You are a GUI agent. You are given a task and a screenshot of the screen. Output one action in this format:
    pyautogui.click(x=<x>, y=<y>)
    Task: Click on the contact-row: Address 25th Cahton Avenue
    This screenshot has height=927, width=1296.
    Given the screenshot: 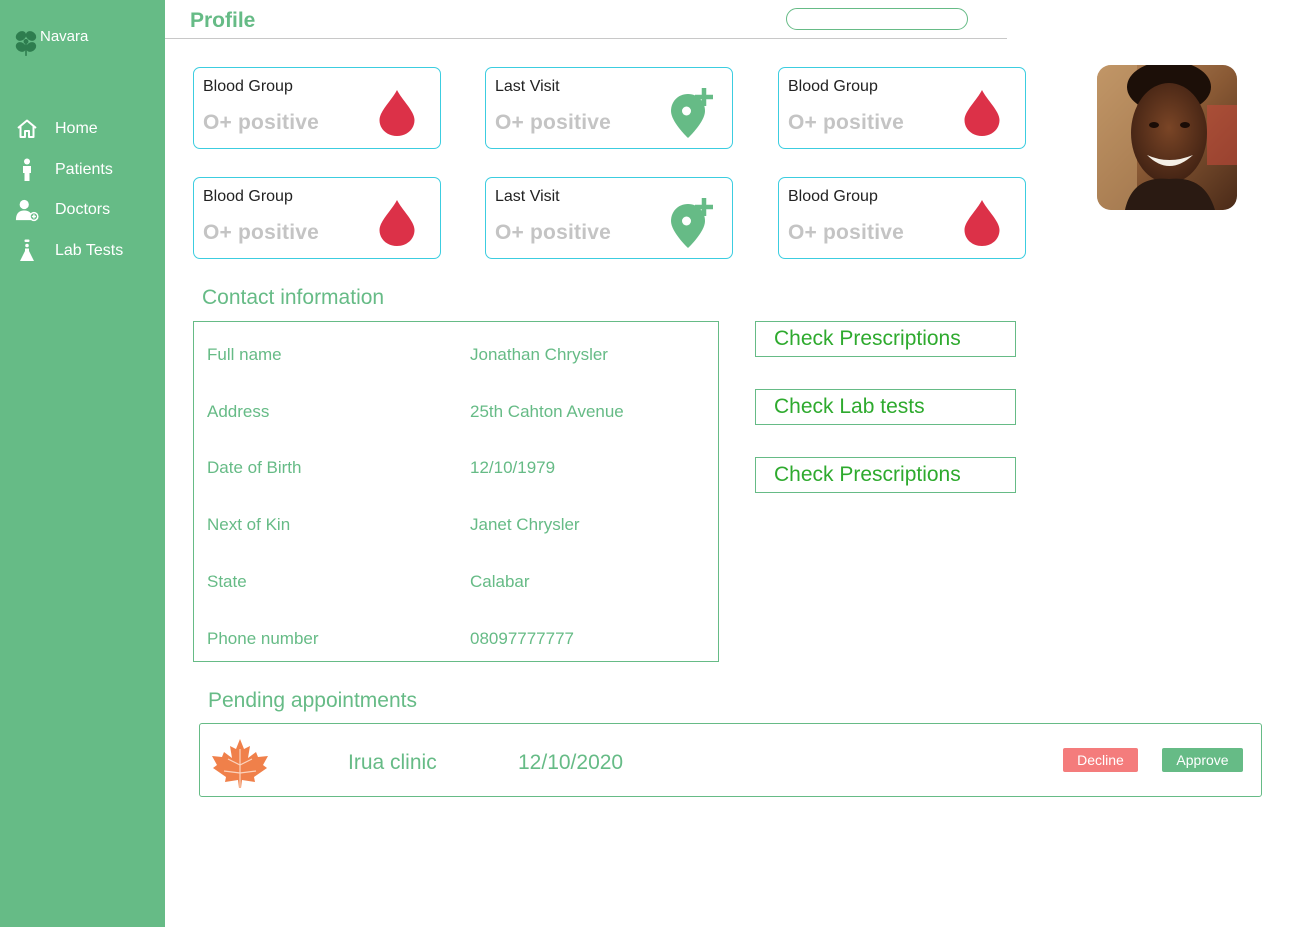 What is the action you would take?
    pyautogui.click(x=456, y=414)
    